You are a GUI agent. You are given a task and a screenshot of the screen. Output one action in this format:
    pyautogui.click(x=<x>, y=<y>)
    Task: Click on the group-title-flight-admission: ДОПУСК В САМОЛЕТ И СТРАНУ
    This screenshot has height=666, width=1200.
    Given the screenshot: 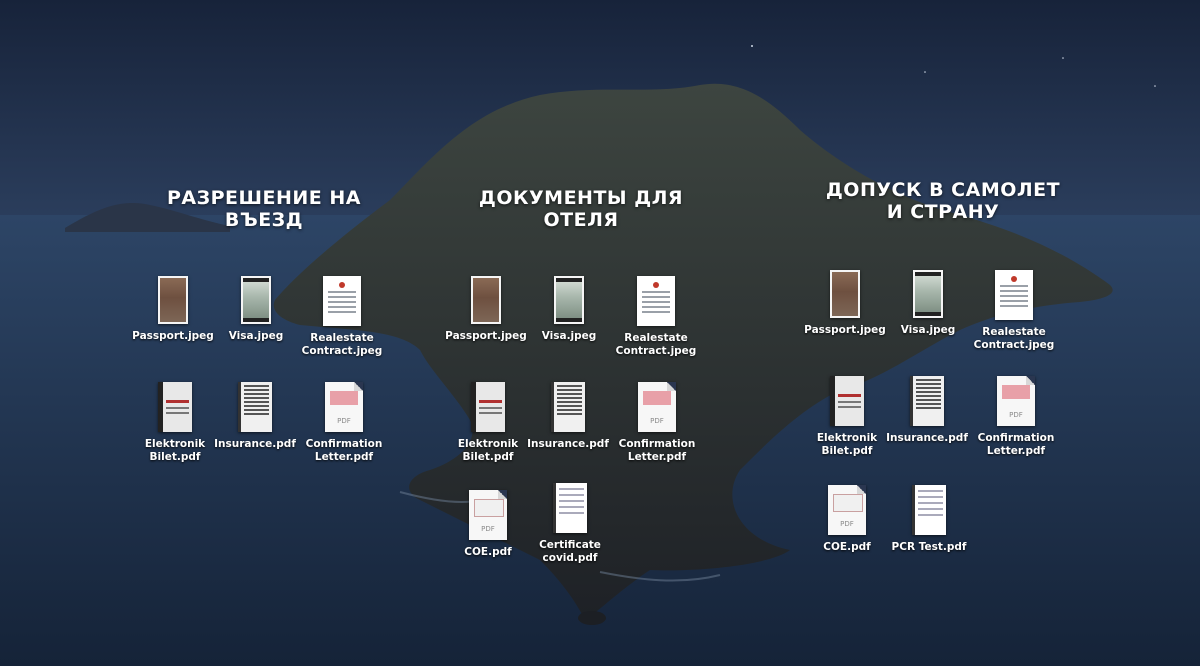 What is the action you would take?
    pyautogui.click(x=943, y=201)
    